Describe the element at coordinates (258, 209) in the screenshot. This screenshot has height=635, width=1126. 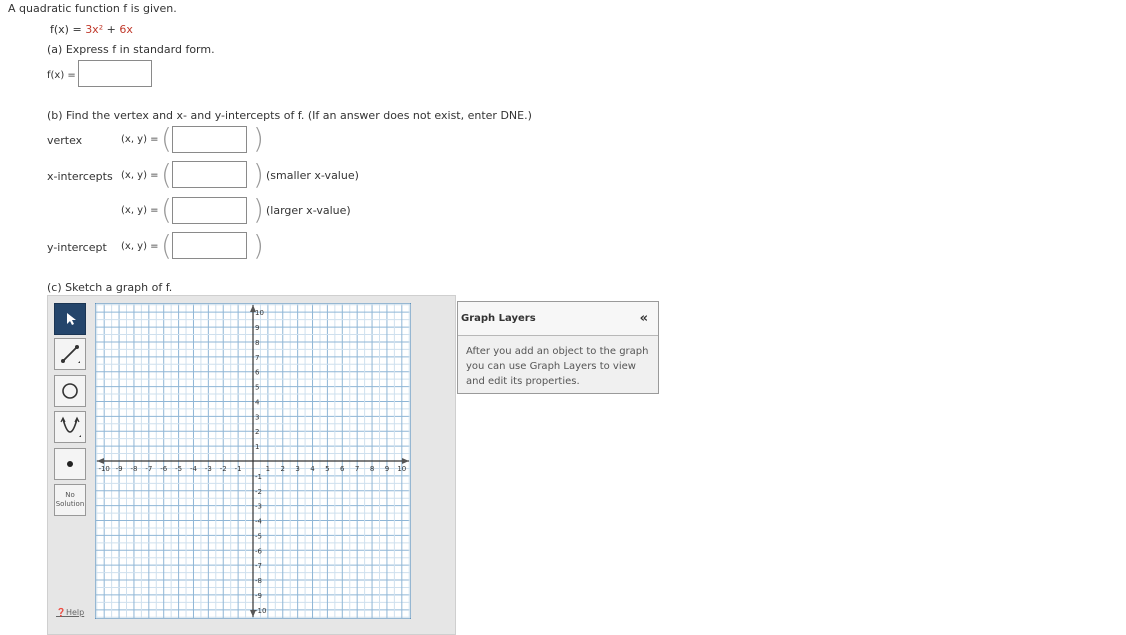
I see `x-intercept-2-close-paren: )` at that location.